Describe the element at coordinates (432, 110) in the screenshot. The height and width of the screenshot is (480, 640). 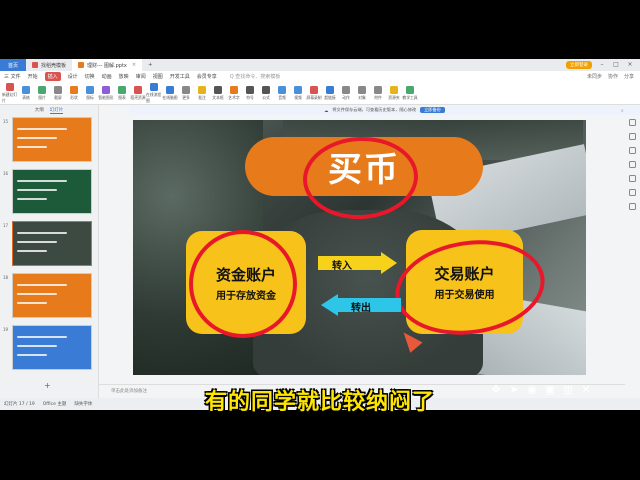
I see `backup-now-button: 立即备份` at that location.